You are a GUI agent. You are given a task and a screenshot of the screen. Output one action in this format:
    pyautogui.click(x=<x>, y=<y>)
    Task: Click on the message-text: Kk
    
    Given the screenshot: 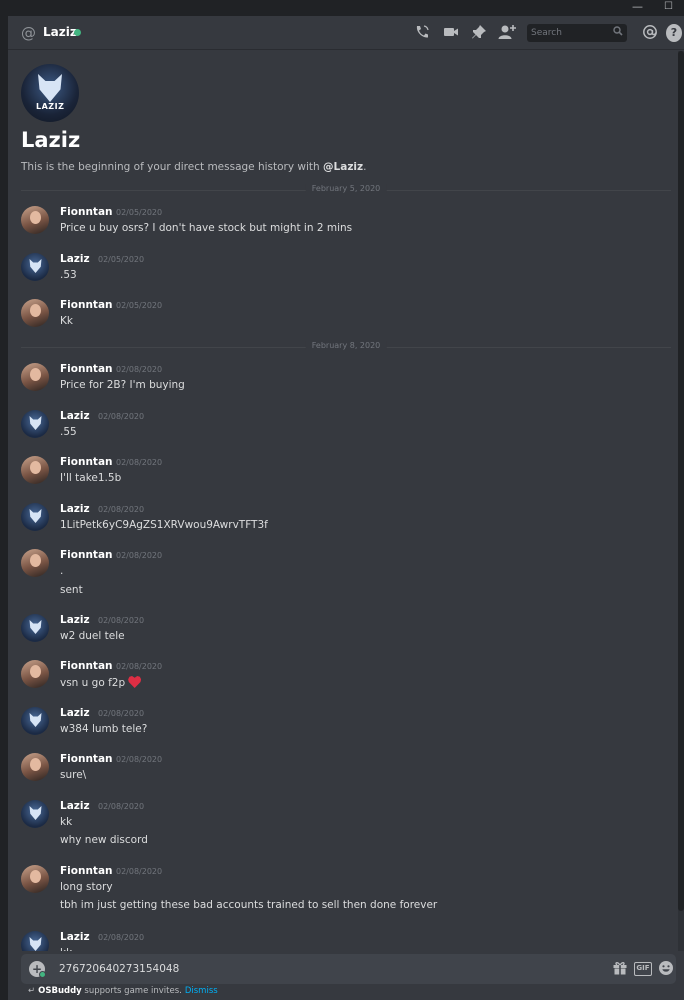 What is the action you would take?
    pyautogui.click(x=66, y=321)
    